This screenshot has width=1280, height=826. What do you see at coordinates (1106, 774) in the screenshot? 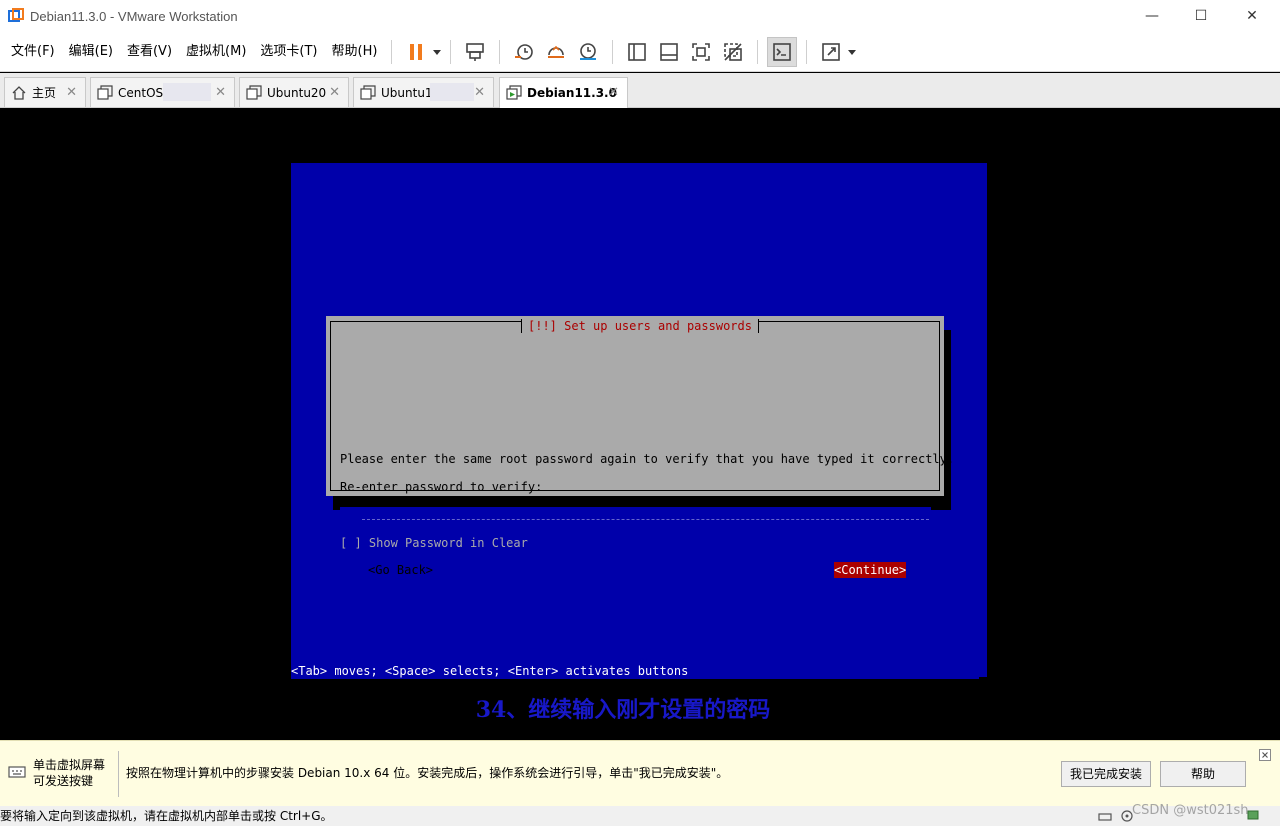
I see `finished-install-button: 我已完成安装` at bounding box center [1106, 774].